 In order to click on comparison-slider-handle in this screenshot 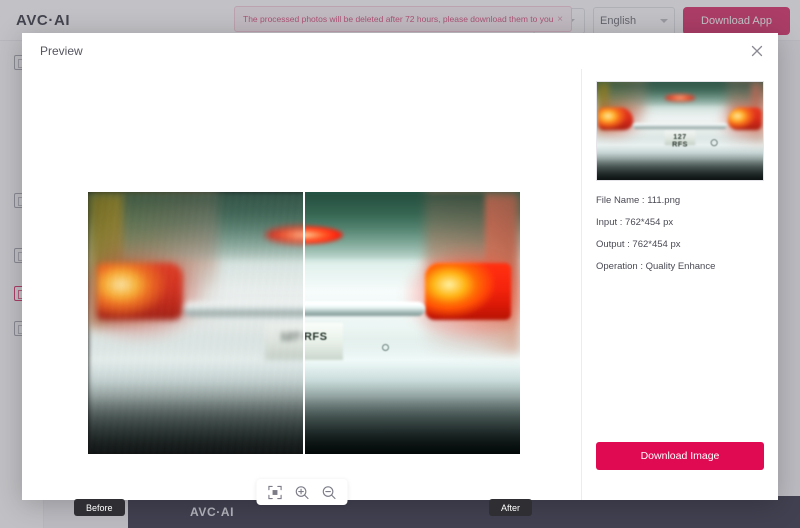, I will do `click(304, 323)`.